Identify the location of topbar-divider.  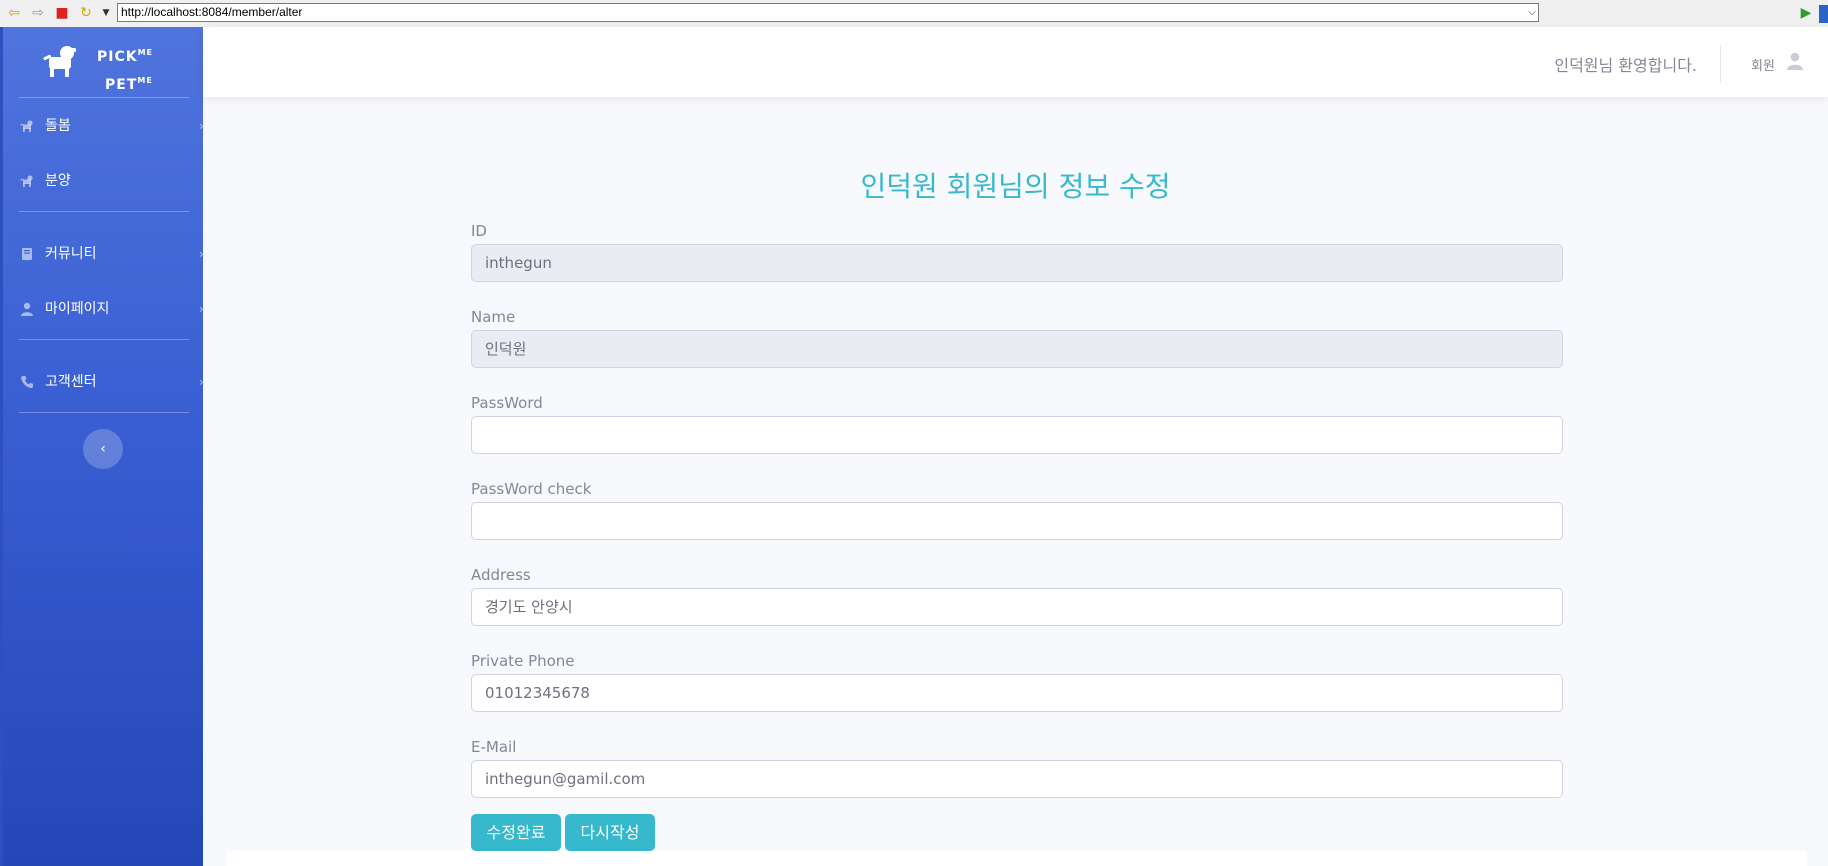
(1720, 64).